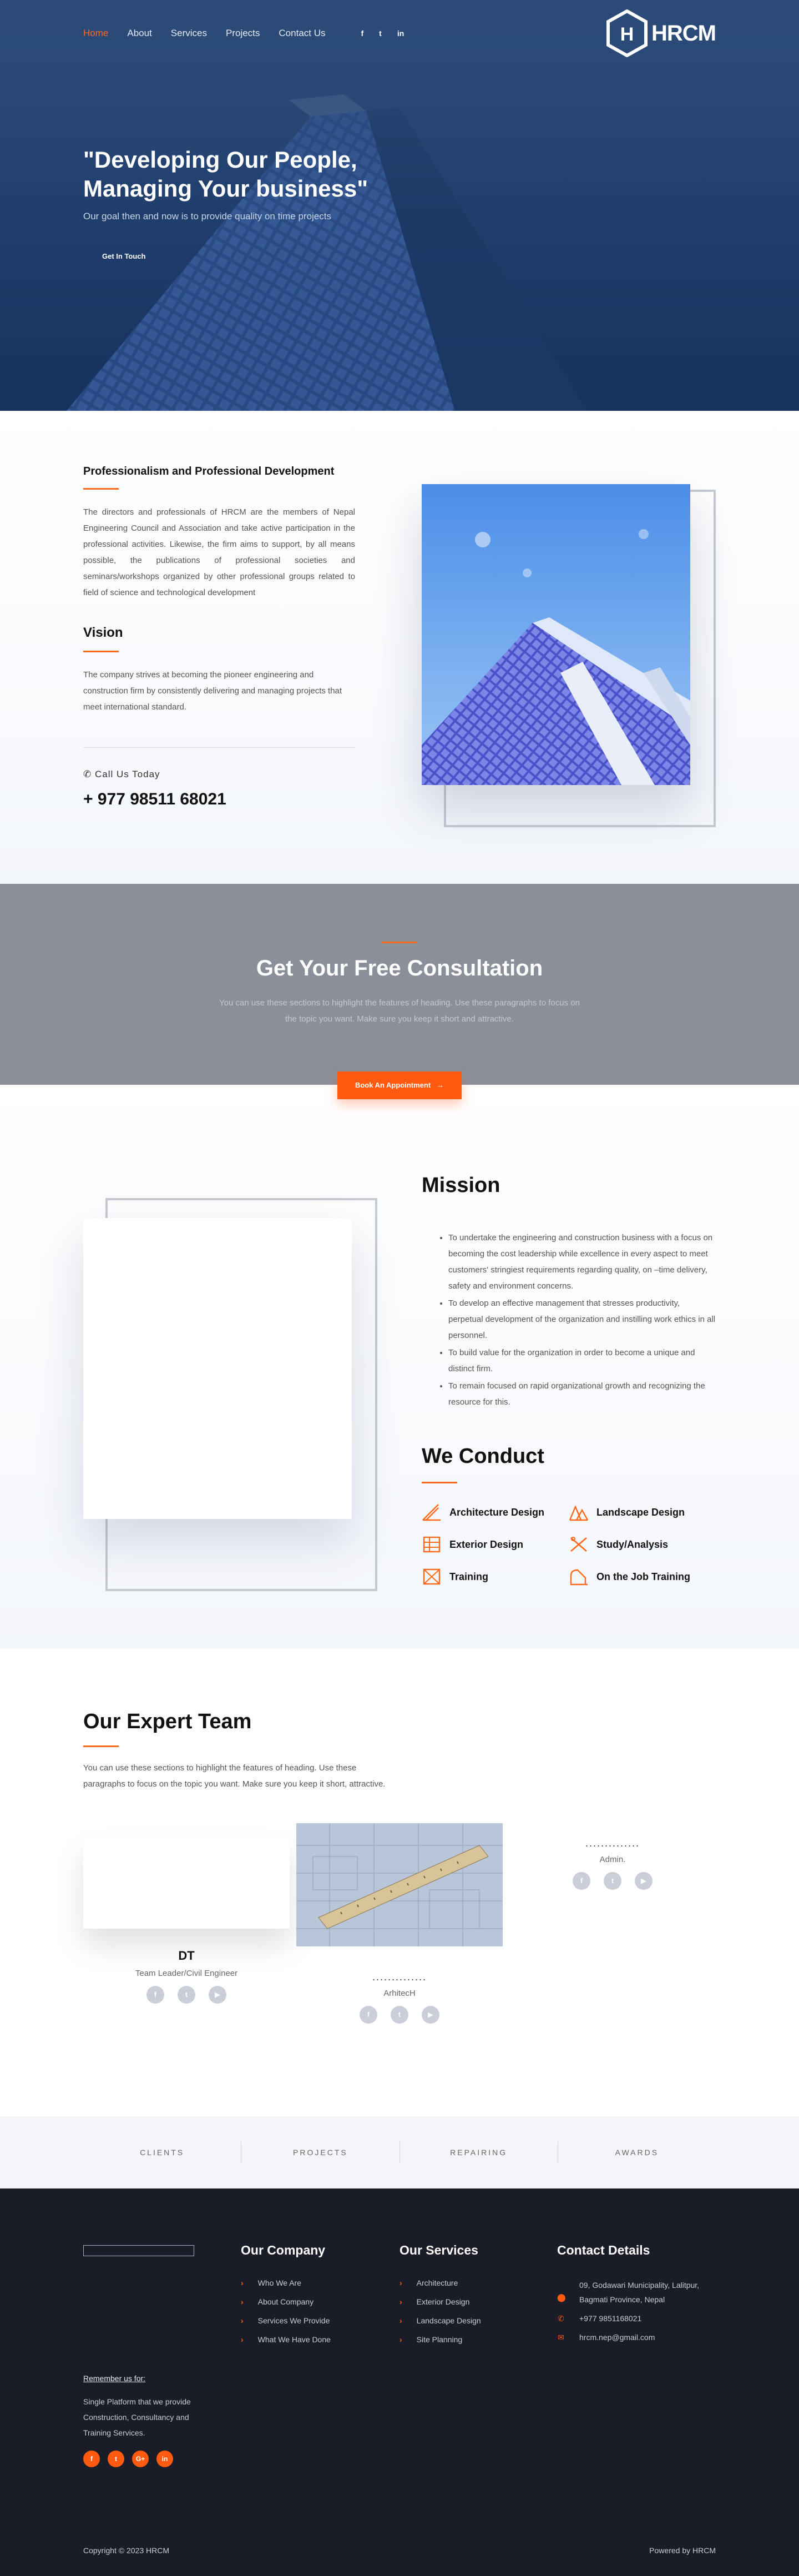 The height and width of the screenshot is (2576, 799). What do you see at coordinates (432, 1544) in the screenshot?
I see `exterior-icon` at bounding box center [432, 1544].